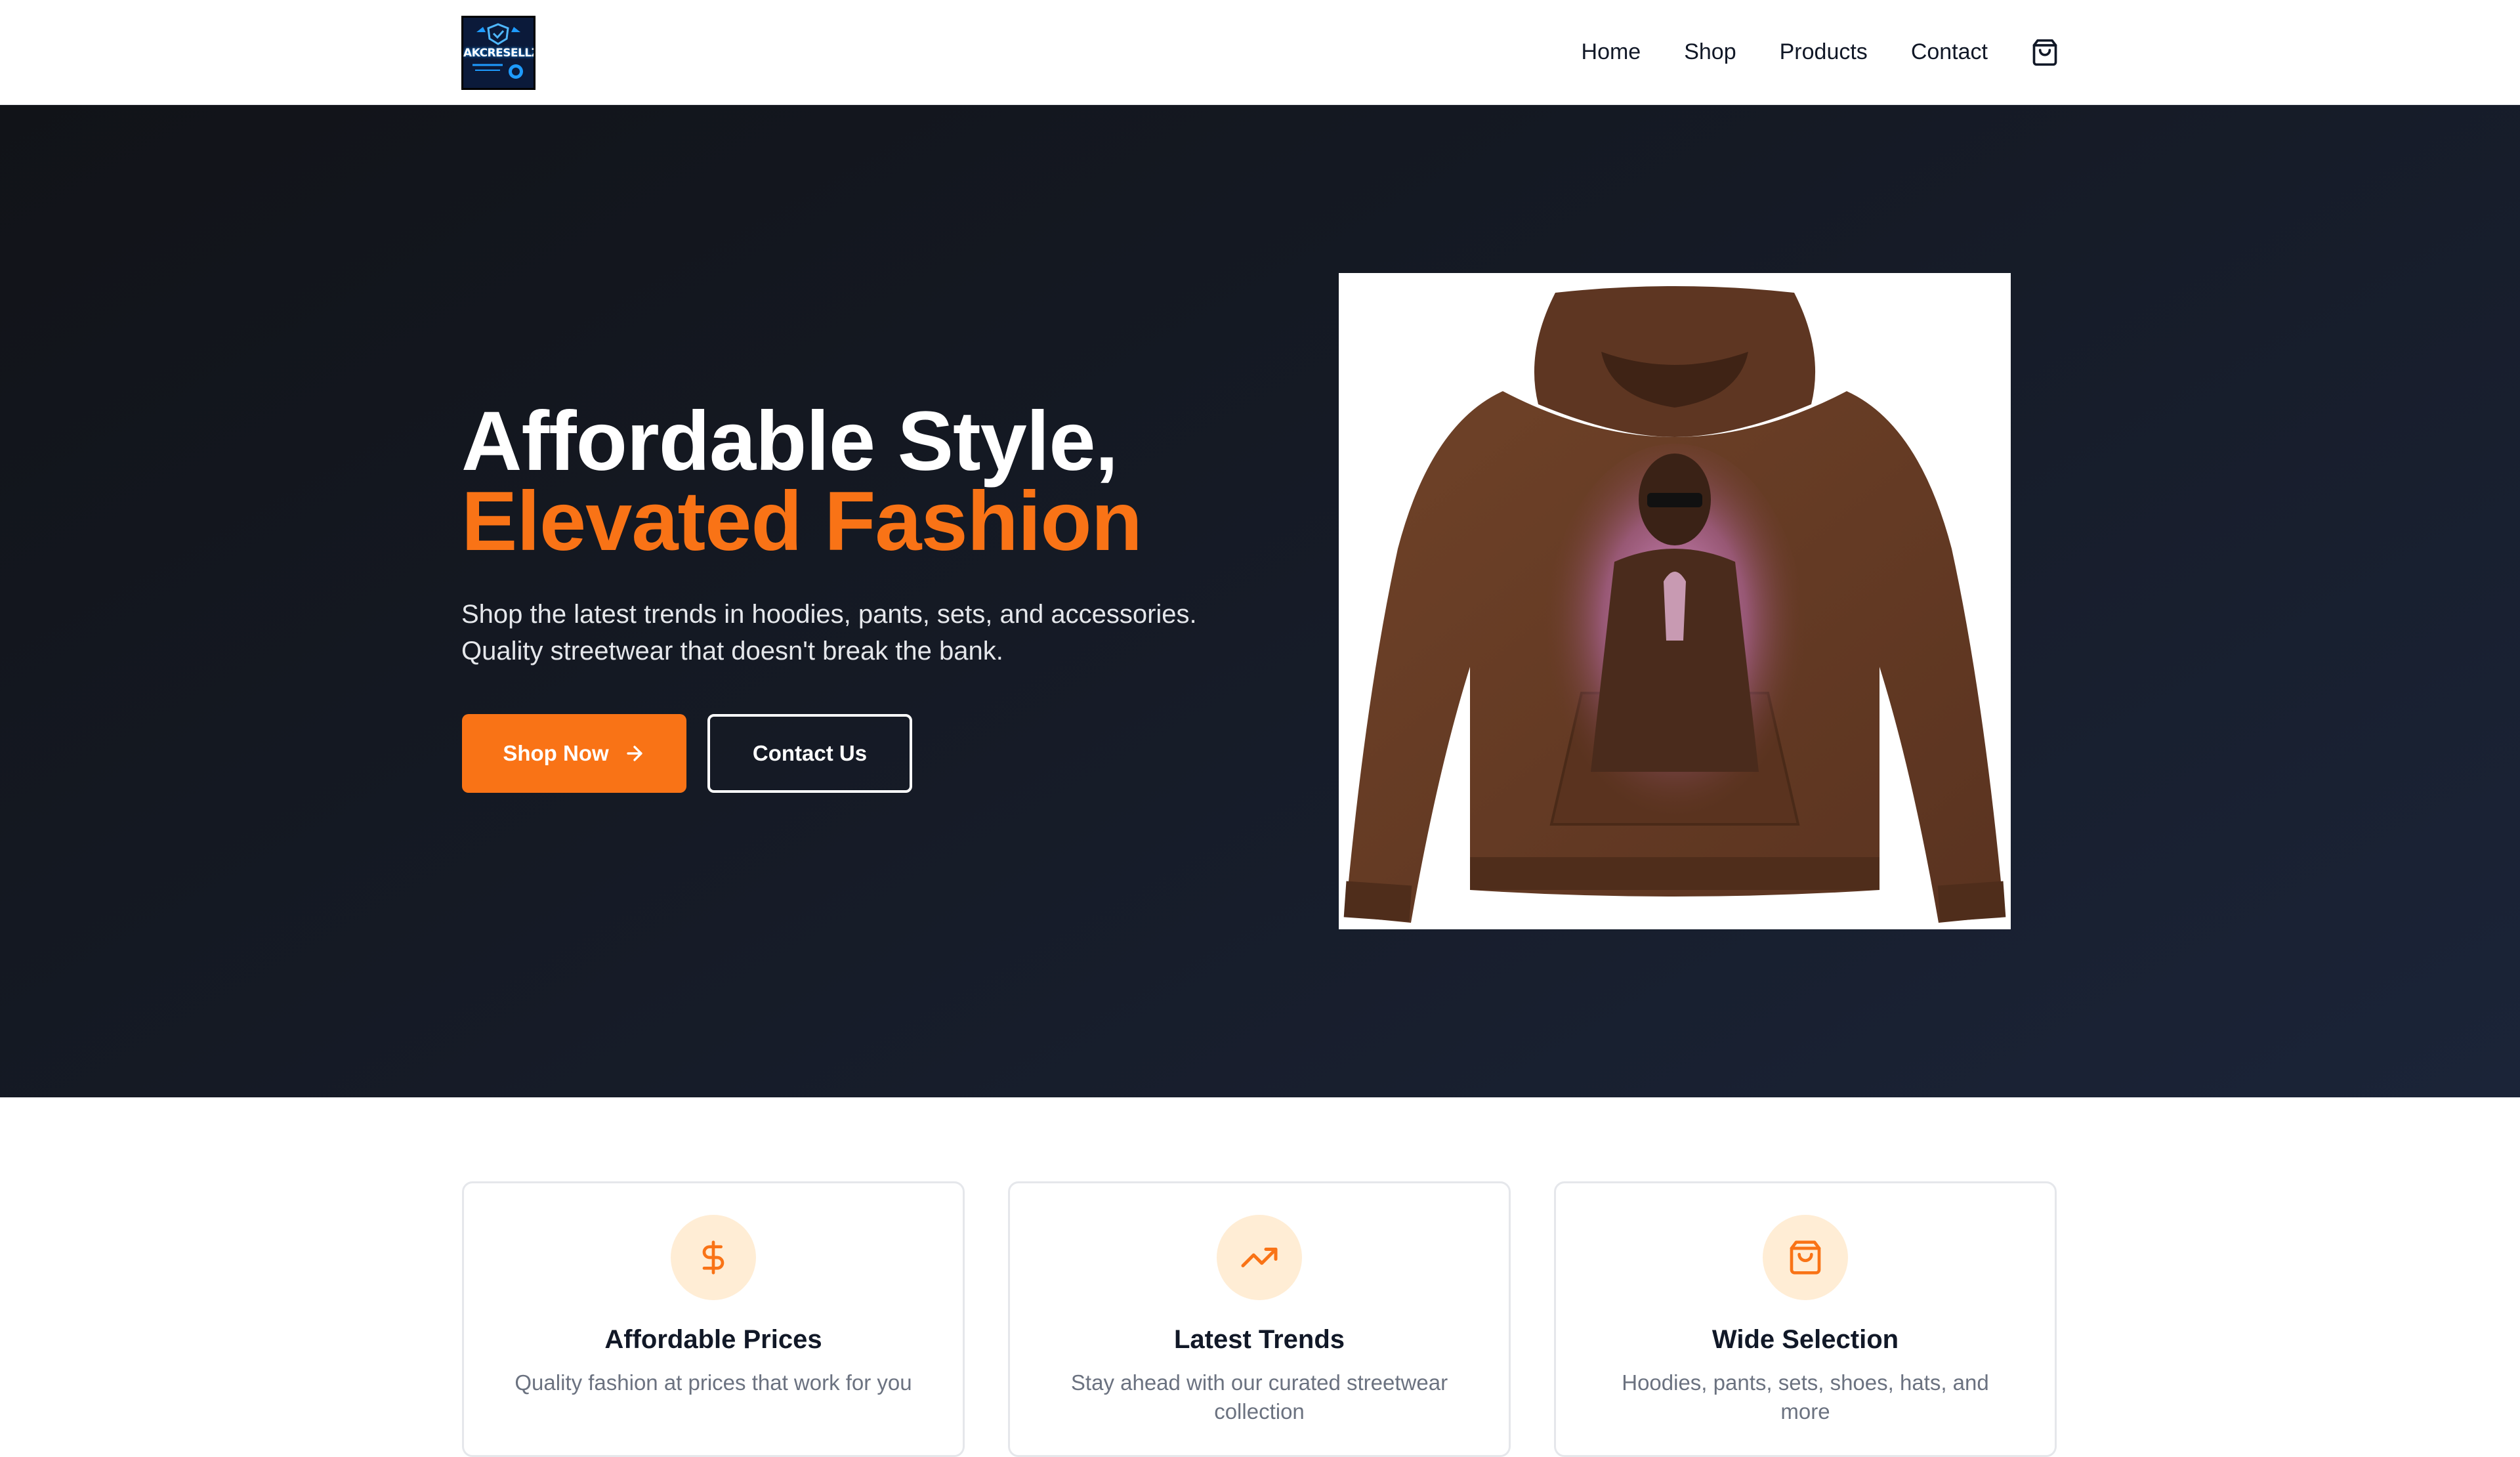 The height and width of the screenshot is (1457, 2520). I want to click on contact-us-label: Contact Us, so click(810, 753).